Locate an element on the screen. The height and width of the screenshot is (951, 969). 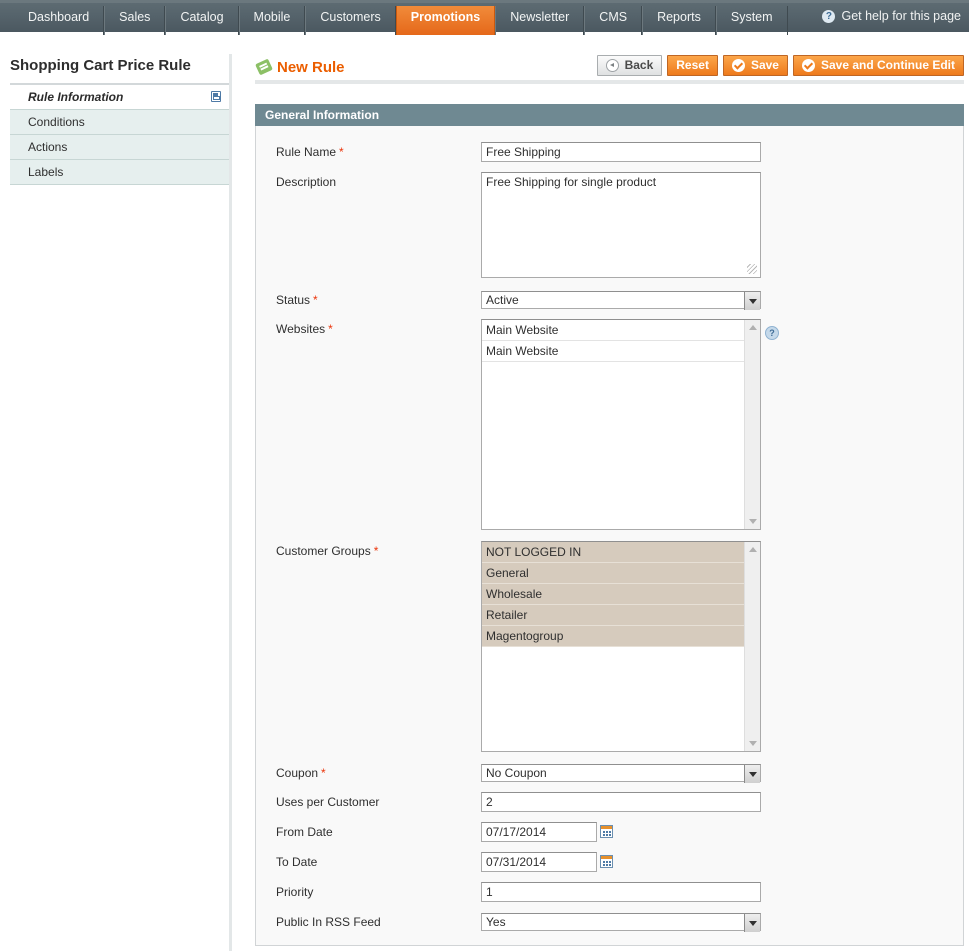
back-arrow-icon is located at coordinates (612, 65).